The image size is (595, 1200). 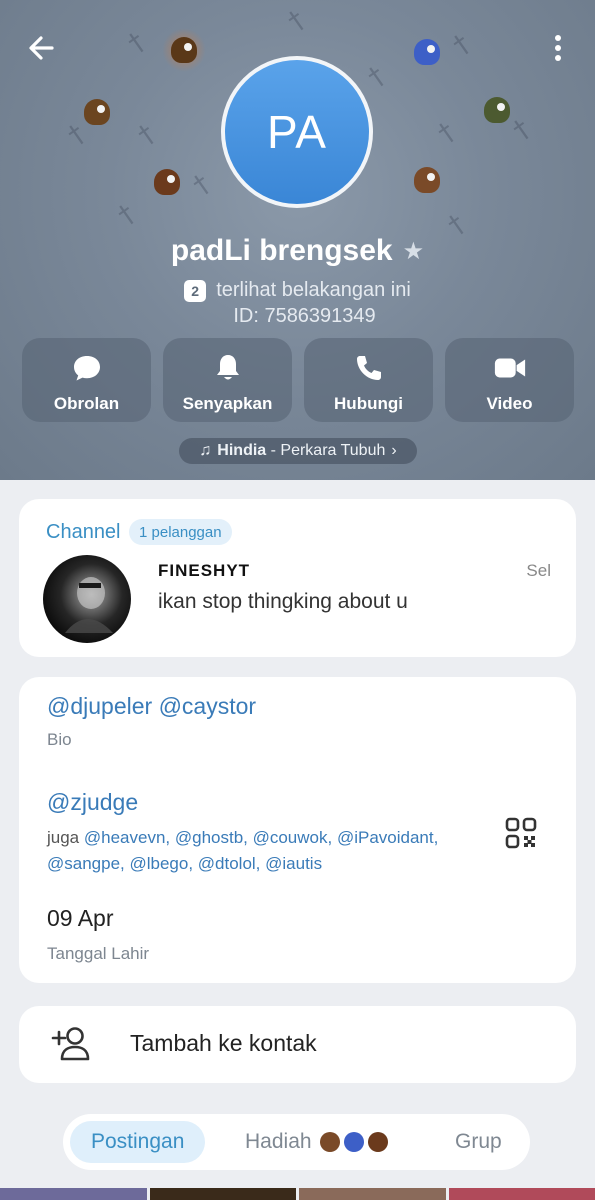 I want to click on qr-code-button, so click(x=521, y=833).